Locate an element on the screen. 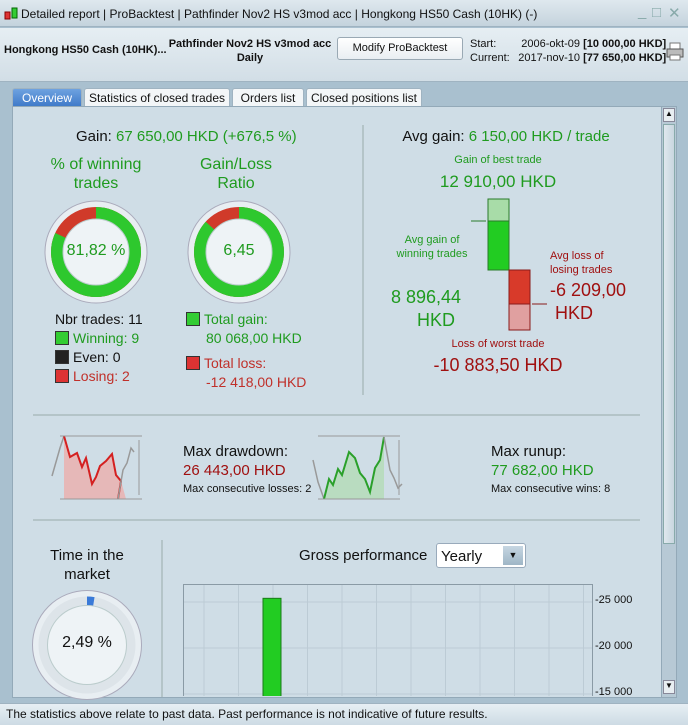  y-tick-label: -15 000 is located at coordinates (614, 692).